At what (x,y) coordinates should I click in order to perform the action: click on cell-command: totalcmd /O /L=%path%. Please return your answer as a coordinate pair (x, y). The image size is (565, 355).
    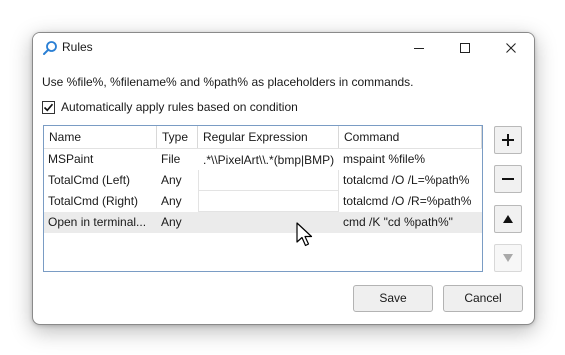
    Looking at the image, I should click on (406, 180).